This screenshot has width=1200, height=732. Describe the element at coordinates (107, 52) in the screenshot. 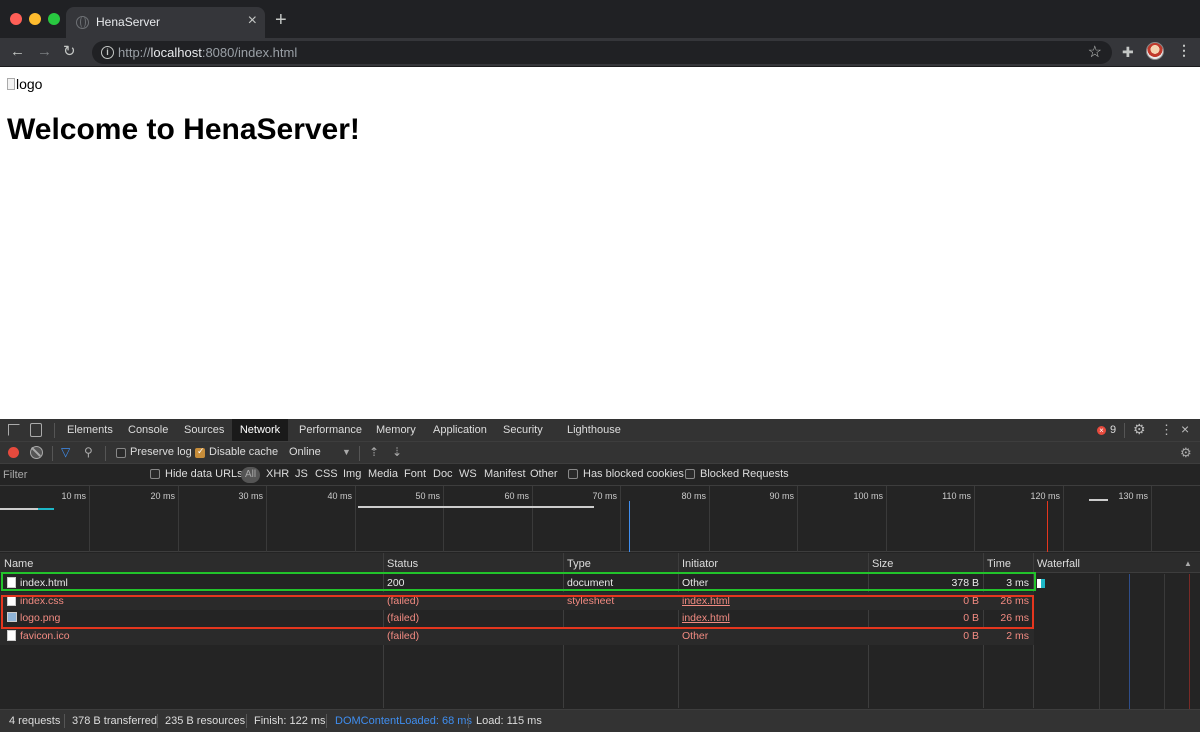

I see `info-icon: i` at that location.